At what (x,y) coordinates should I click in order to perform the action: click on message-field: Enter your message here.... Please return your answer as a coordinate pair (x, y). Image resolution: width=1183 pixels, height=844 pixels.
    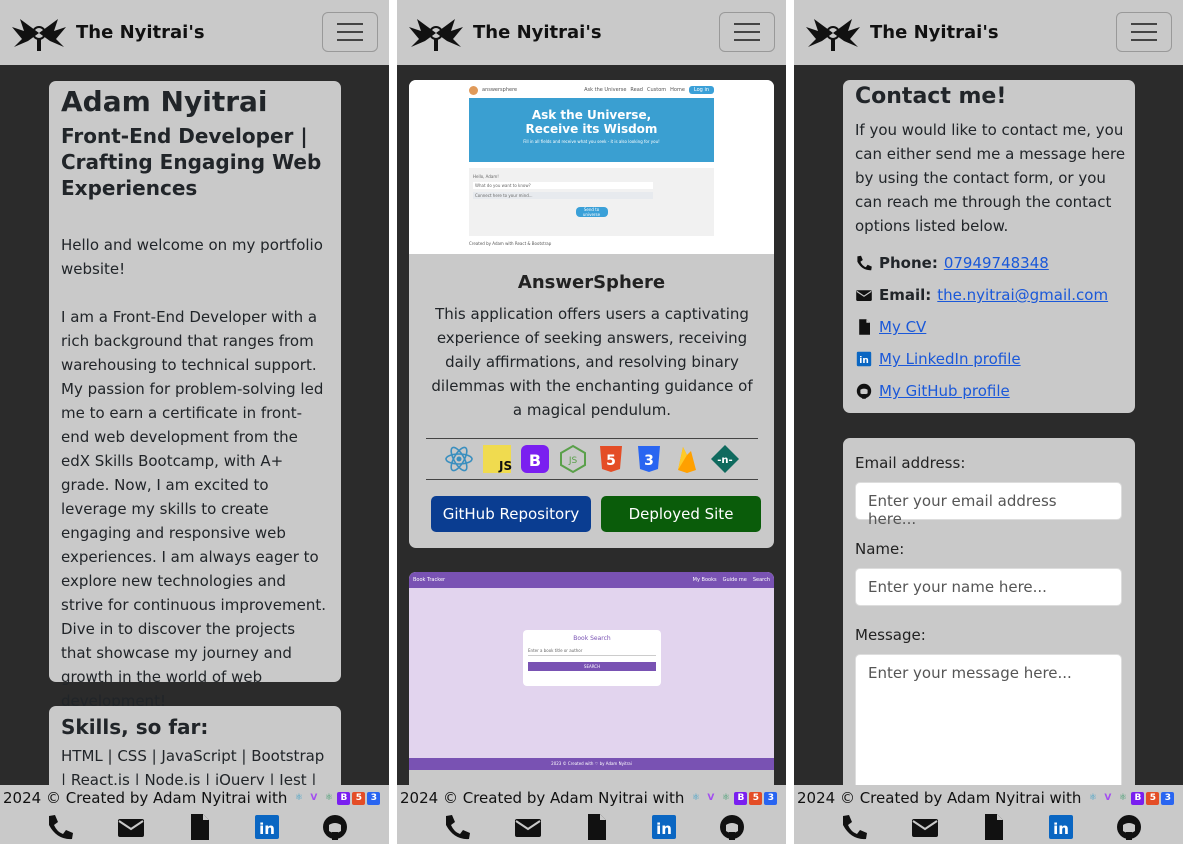
    Looking at the image, I should click on (988, 724).